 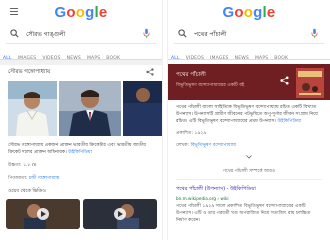 What do you see at coordinates (191, 133) in the screenshot?
I see `published-row: প্রকাশিত: ১৯২৯` at bounding box center [191, 133].